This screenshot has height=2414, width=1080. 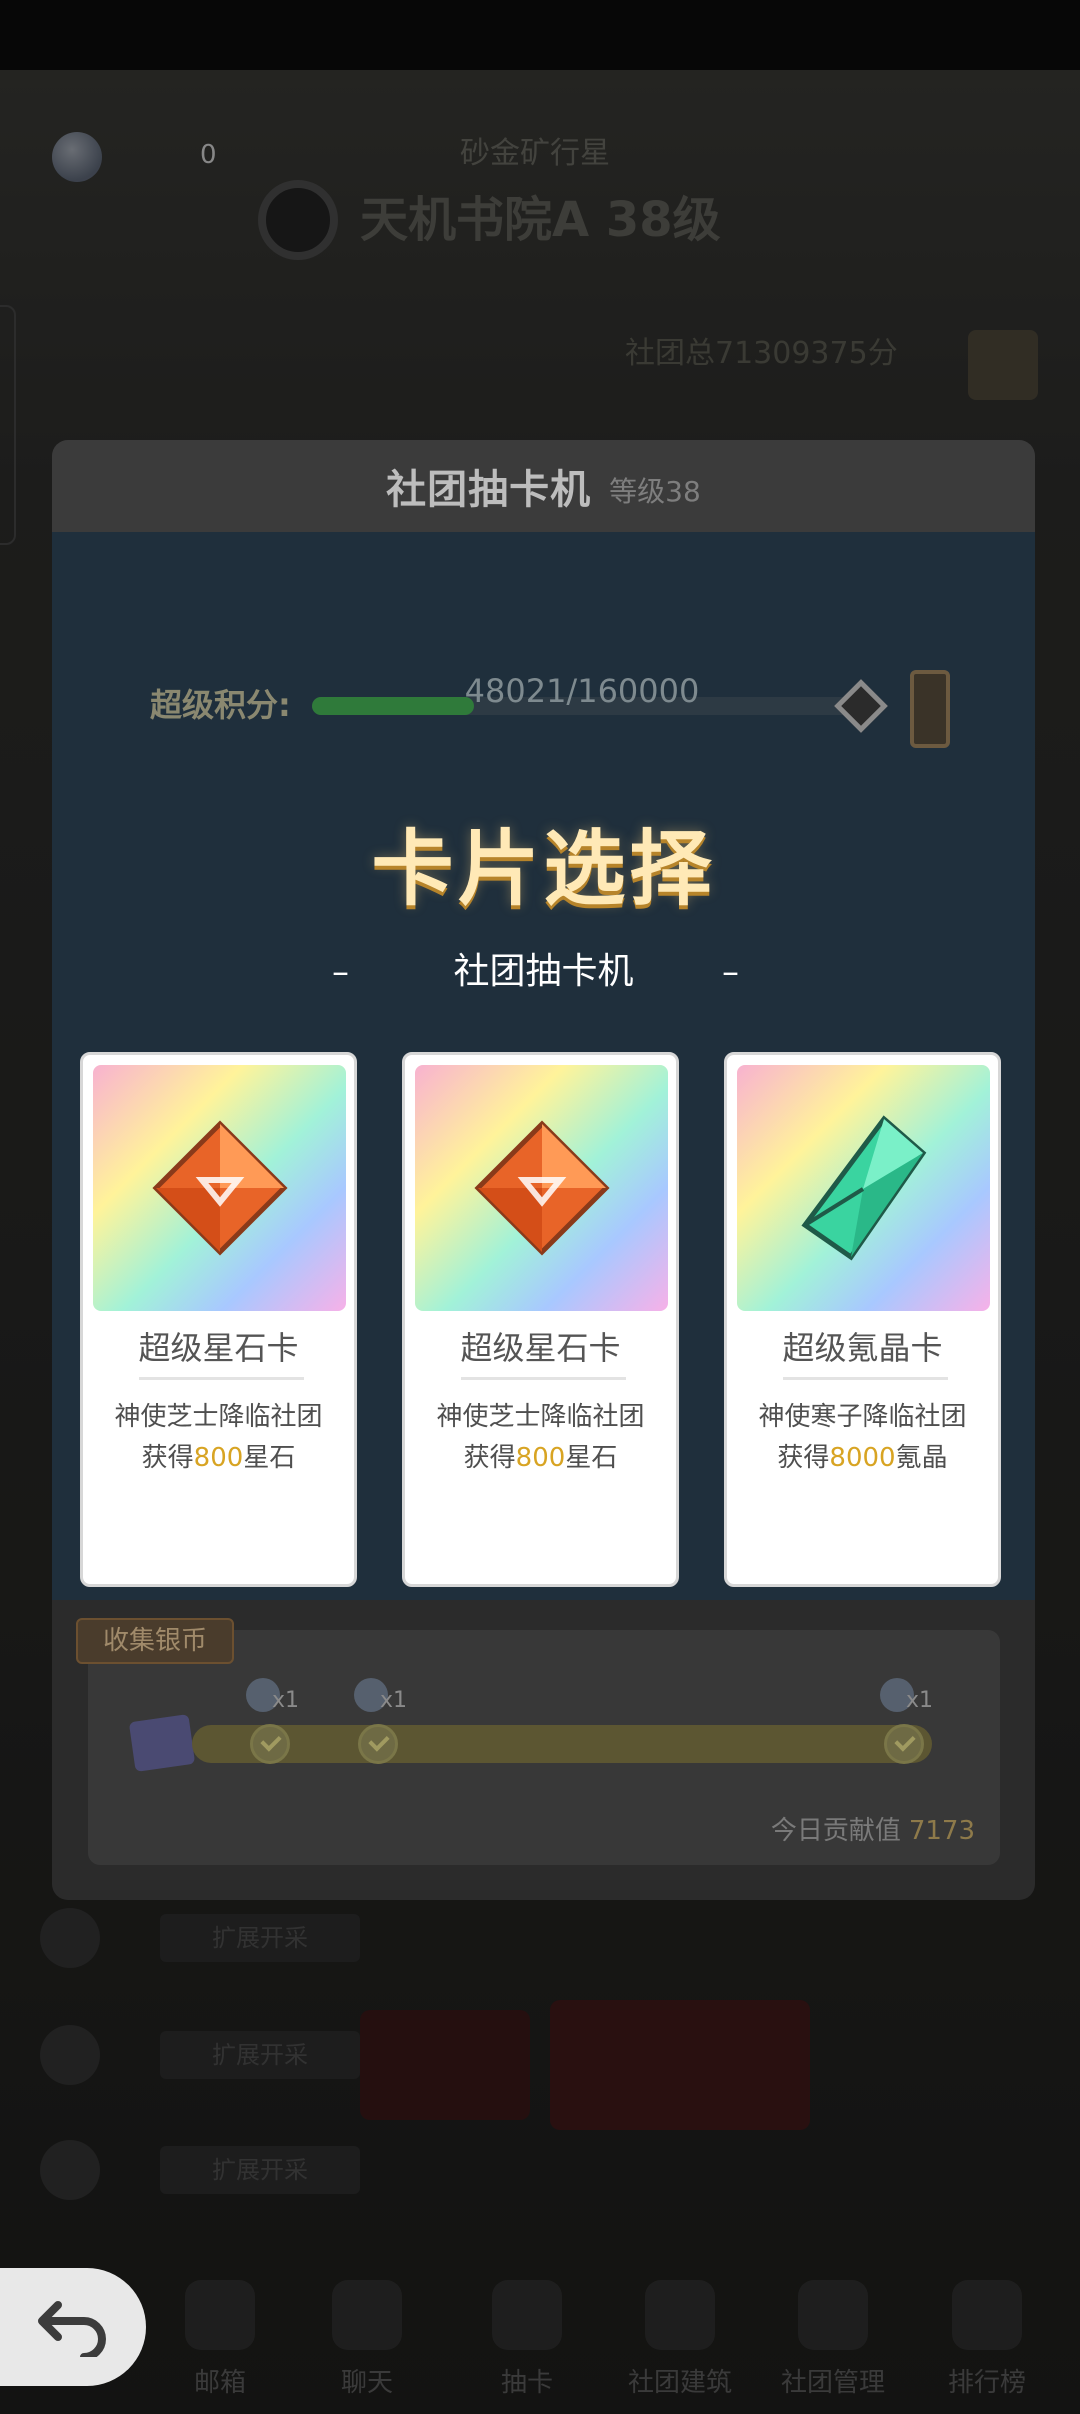 What do you see at coordinates (489, 490) in the screenshot?
I see `modal-title: 社团抽卡机` at bounding box center [489, 490].